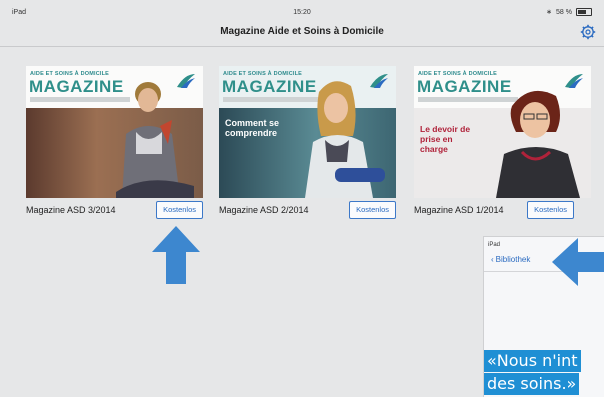  I want to click on status-bar: iPad 15:20 ∗ 58 %, so click(302, 10).